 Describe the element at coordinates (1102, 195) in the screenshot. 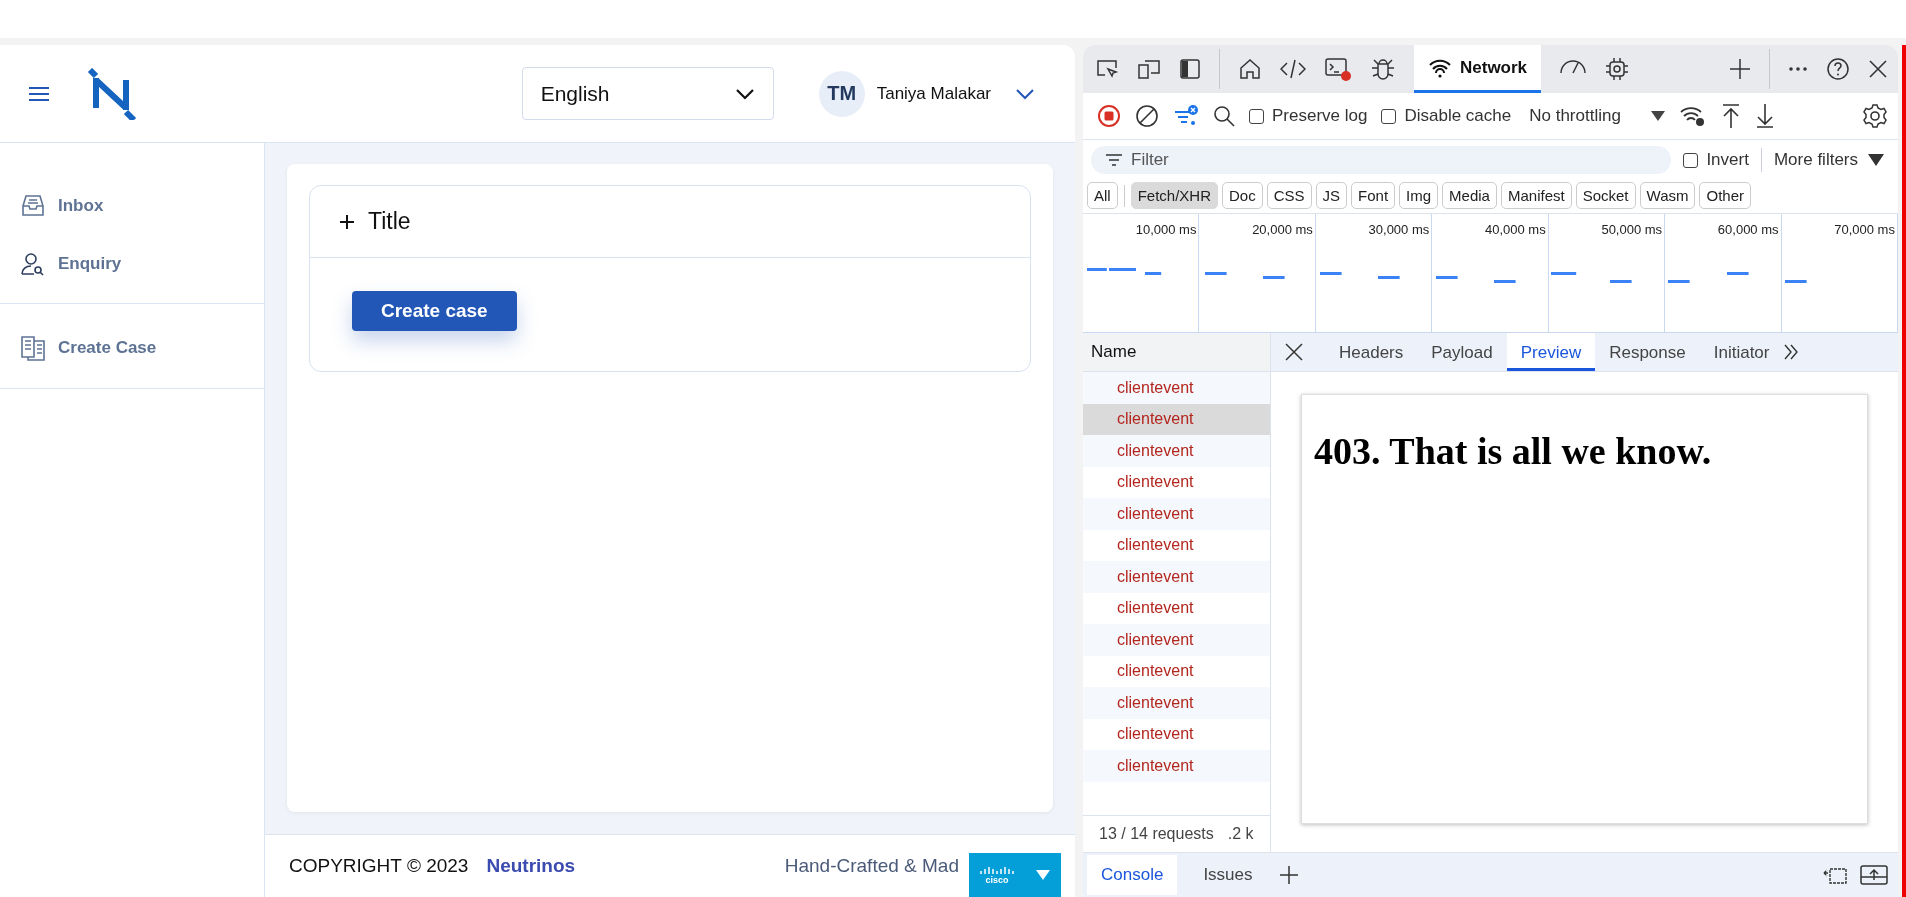

I see `type-filter-chip: All` at that location.